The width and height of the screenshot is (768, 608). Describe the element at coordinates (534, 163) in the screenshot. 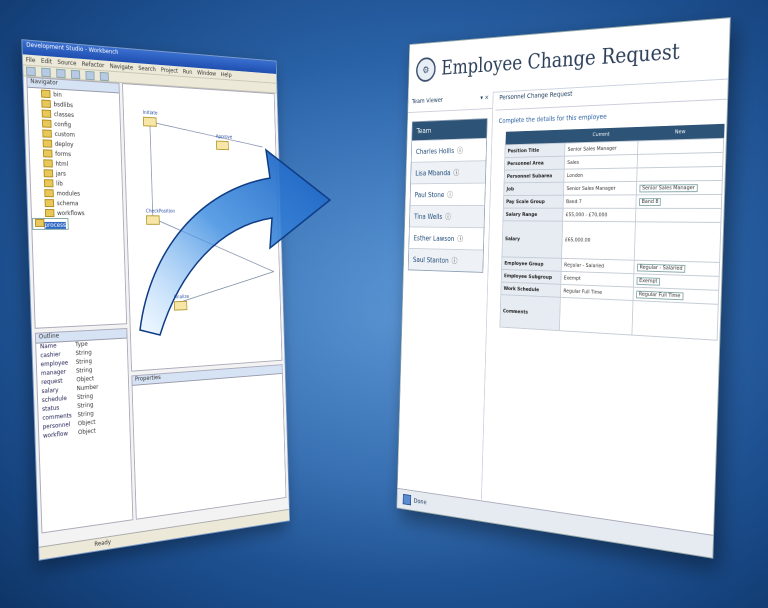

I see `field-label: Personnel Area` at that location.